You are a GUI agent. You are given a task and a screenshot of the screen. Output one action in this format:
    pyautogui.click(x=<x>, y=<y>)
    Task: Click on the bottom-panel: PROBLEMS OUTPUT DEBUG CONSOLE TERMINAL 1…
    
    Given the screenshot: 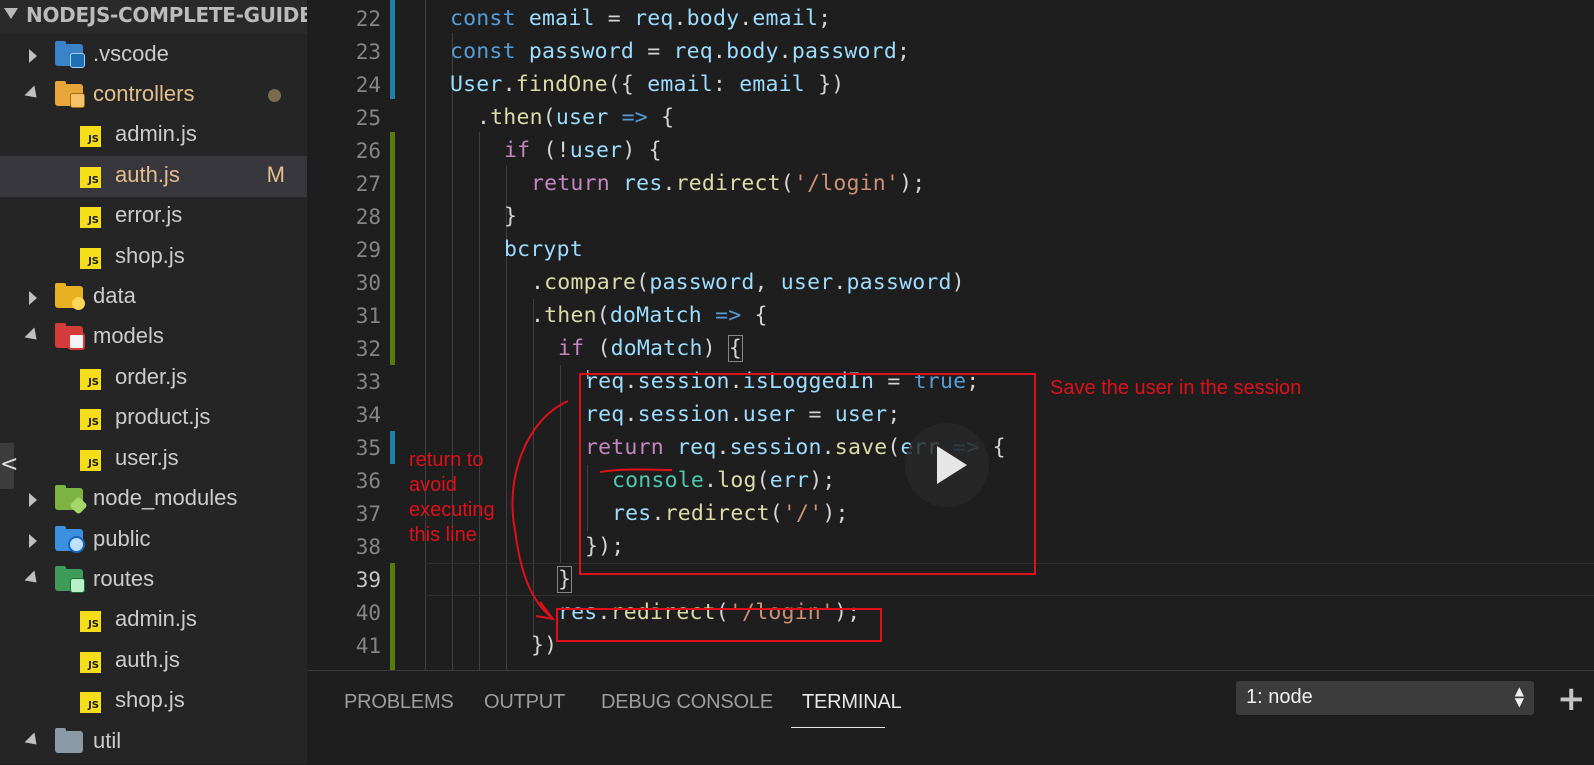 What is the action you would take?
    pyautogui.click(x=950, y=717)
    